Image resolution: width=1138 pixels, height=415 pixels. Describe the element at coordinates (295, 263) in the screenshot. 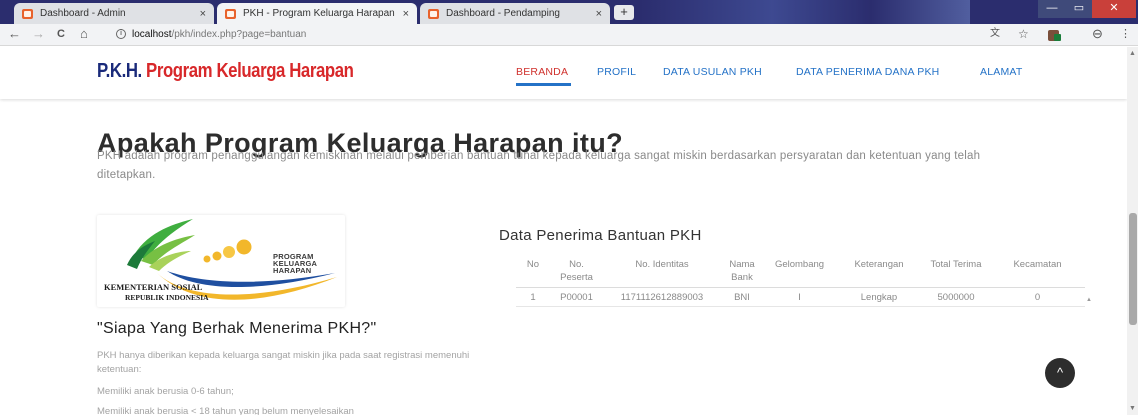

I see `logo-pkh-label: PROGRAM KELUARGA HARAPAN` at that location.